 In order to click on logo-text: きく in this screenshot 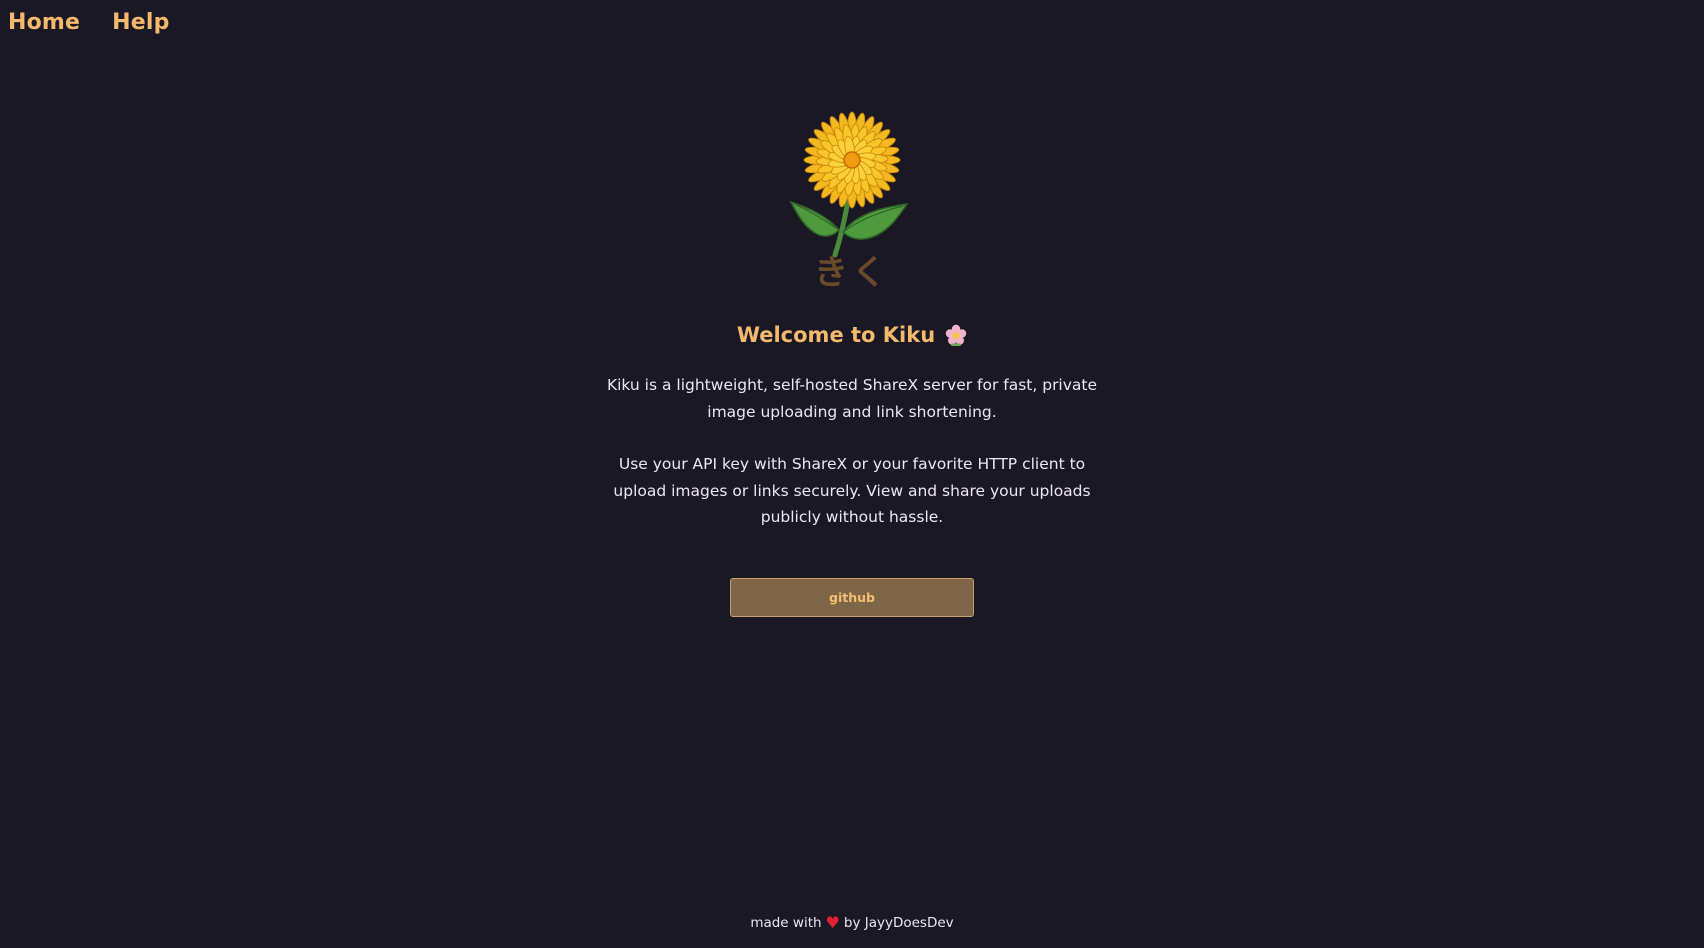, I will do `click(852, 273)`.